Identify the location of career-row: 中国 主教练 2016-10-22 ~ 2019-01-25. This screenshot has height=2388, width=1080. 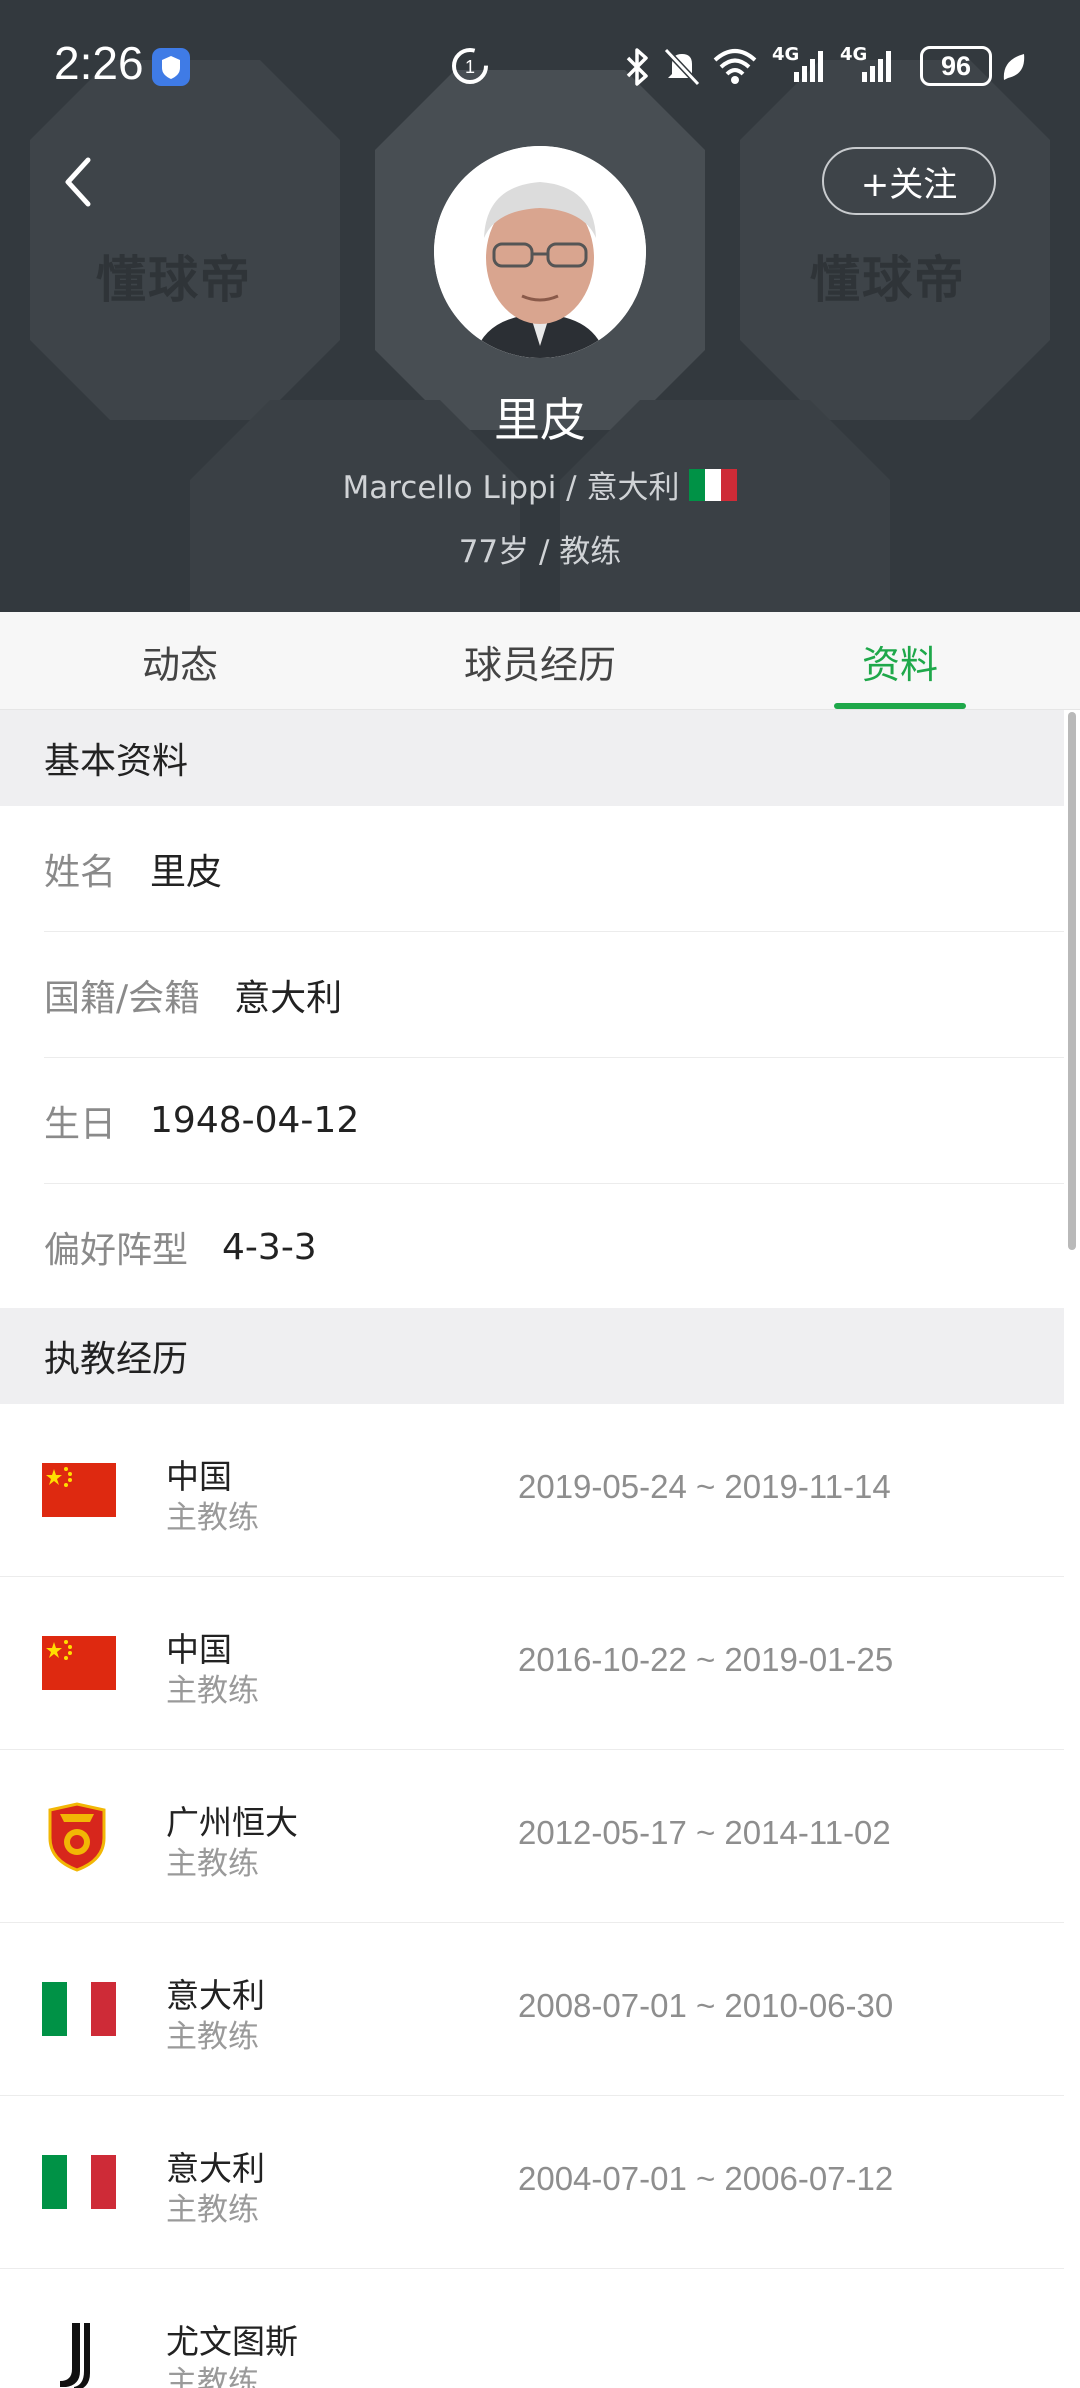
(532, 1663).